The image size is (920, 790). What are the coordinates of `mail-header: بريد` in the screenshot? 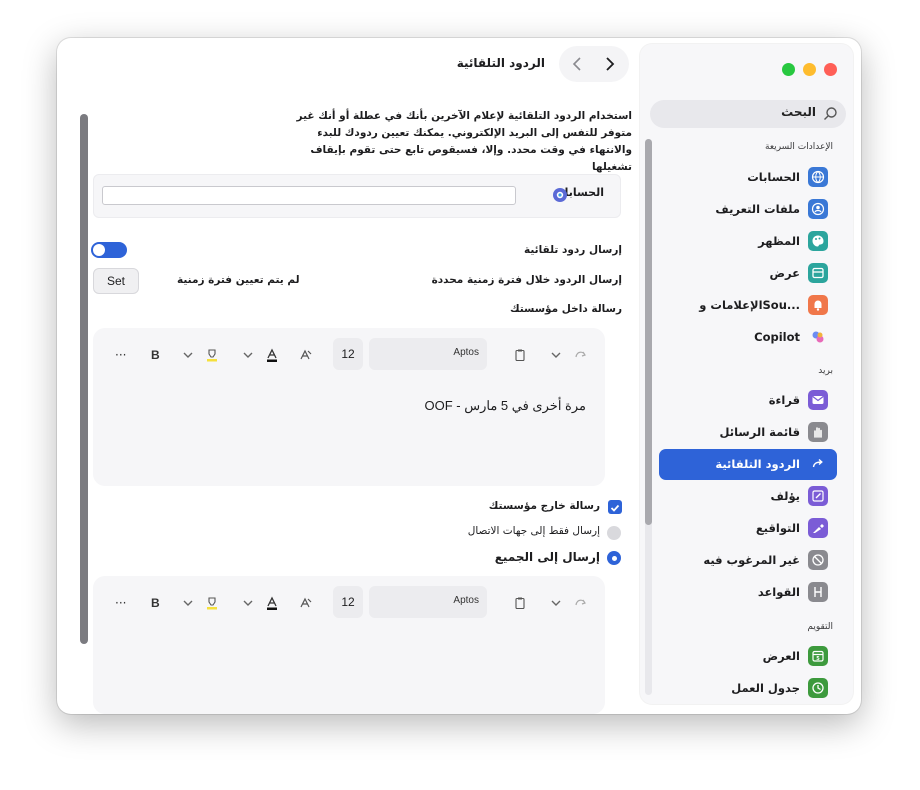 It's located at (825, 371).